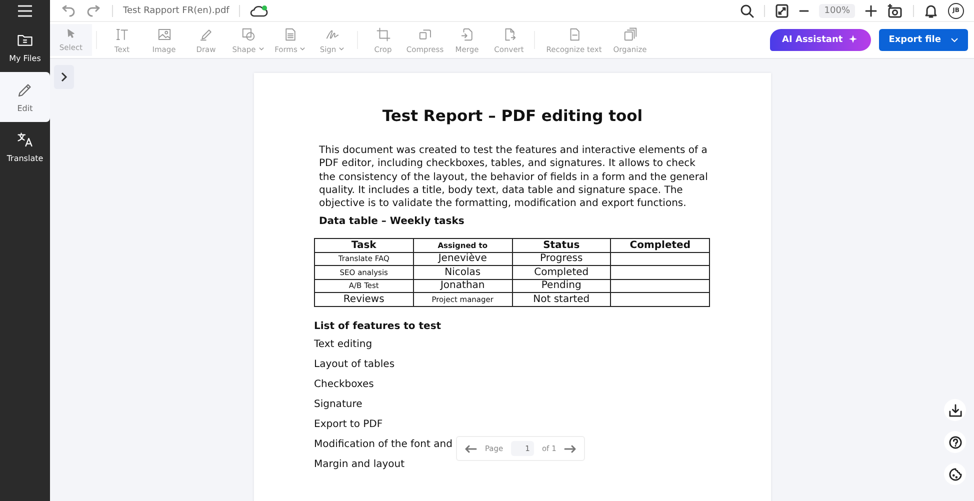 The height and width of the screenshot is (501, 974). I want to click on next-page-button, so click(570, 448).